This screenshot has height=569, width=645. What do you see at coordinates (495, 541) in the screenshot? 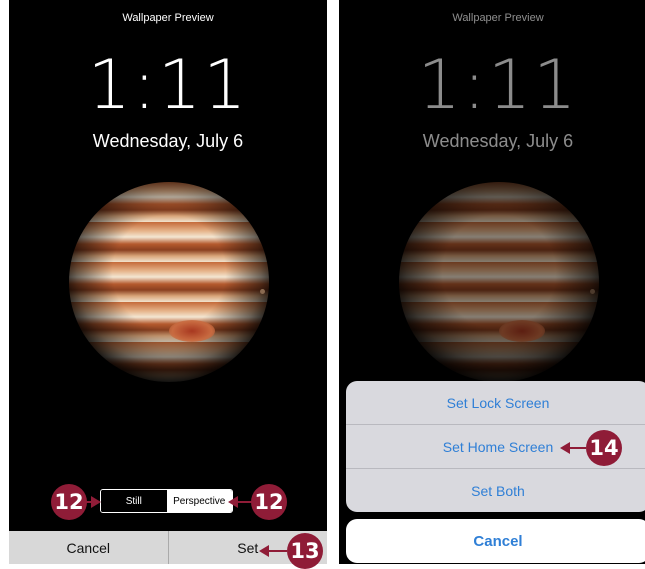
I see `sheet-cancel-button: Cancel` at bounding box center [495, 541].